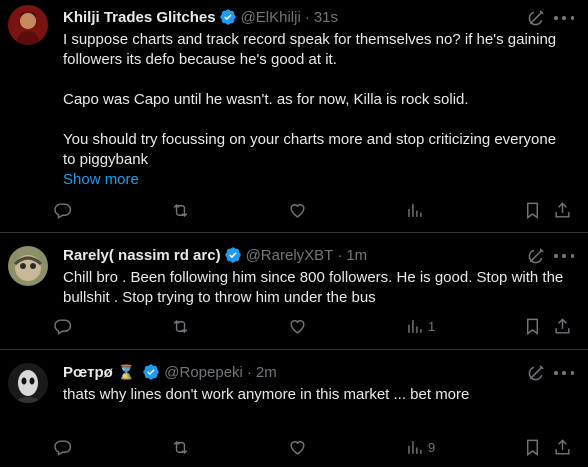  I want to click on action-bar: 1, so click(294, 328).